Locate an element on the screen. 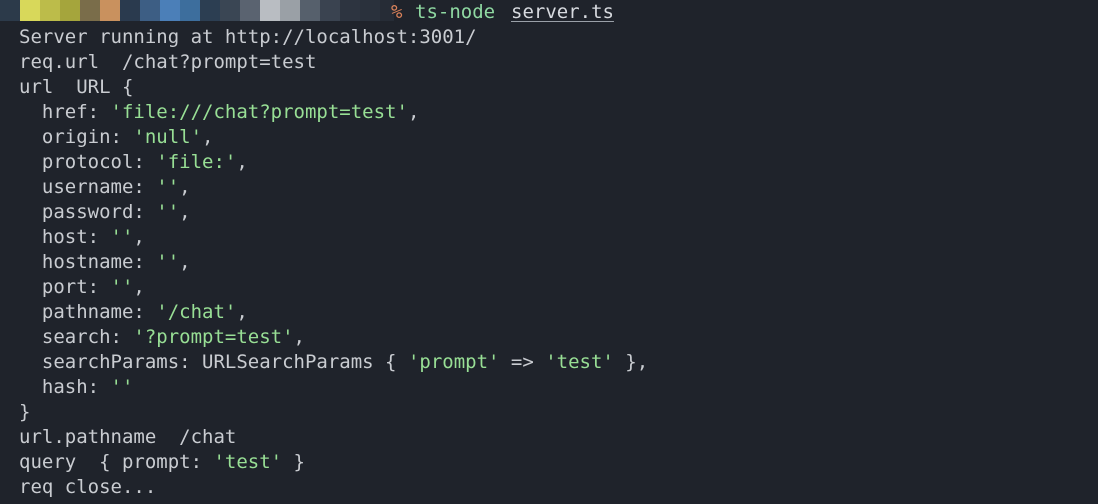 The height and width of the screenshot is (504, 1098). output-text: searchParams: URLSearchParams { is located at coordinates (213, 362).